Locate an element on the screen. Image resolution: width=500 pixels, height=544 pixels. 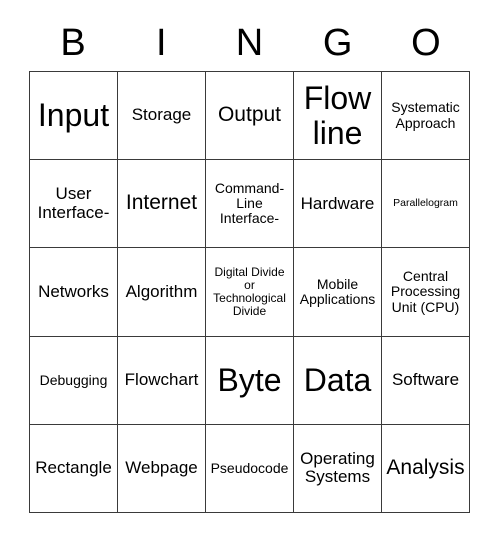
bingo-cell-label: Byte is located at coordinates (249, 379).